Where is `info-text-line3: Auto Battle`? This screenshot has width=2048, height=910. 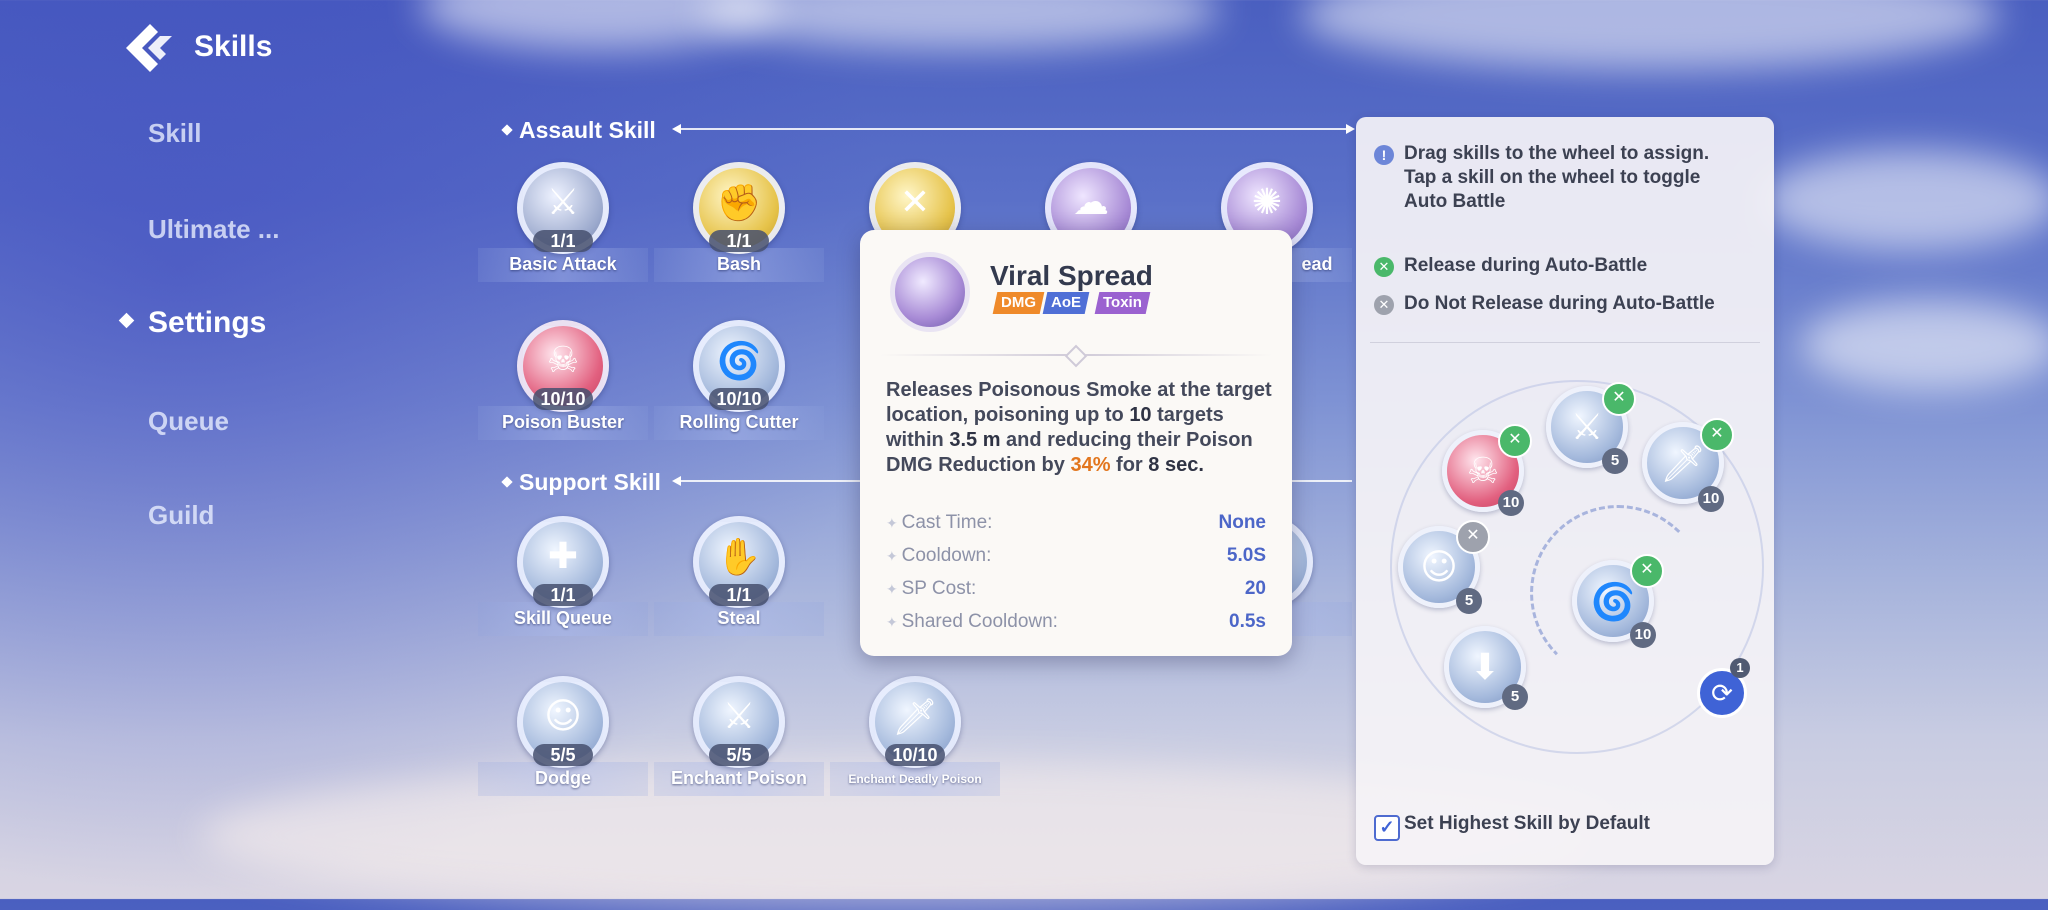
info-text-line3: Auto Battle is located at coordinates (1455, 201).